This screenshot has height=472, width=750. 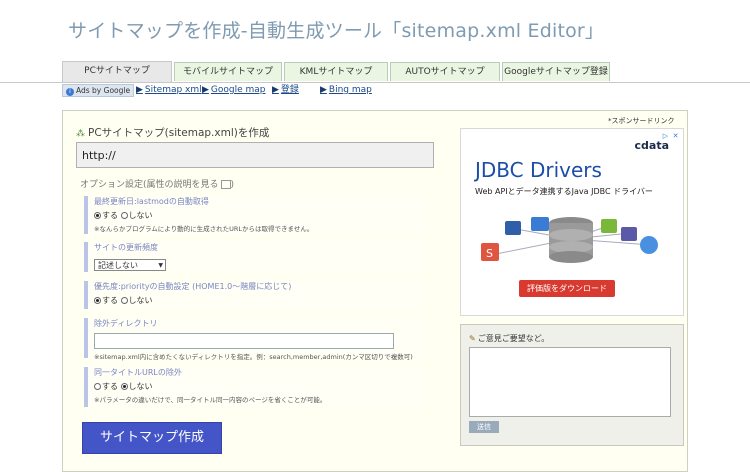 What do you see at coordinates (570, 382) in the screenshot?
I see `feedback-textarea` at bounding box center [570, 382].